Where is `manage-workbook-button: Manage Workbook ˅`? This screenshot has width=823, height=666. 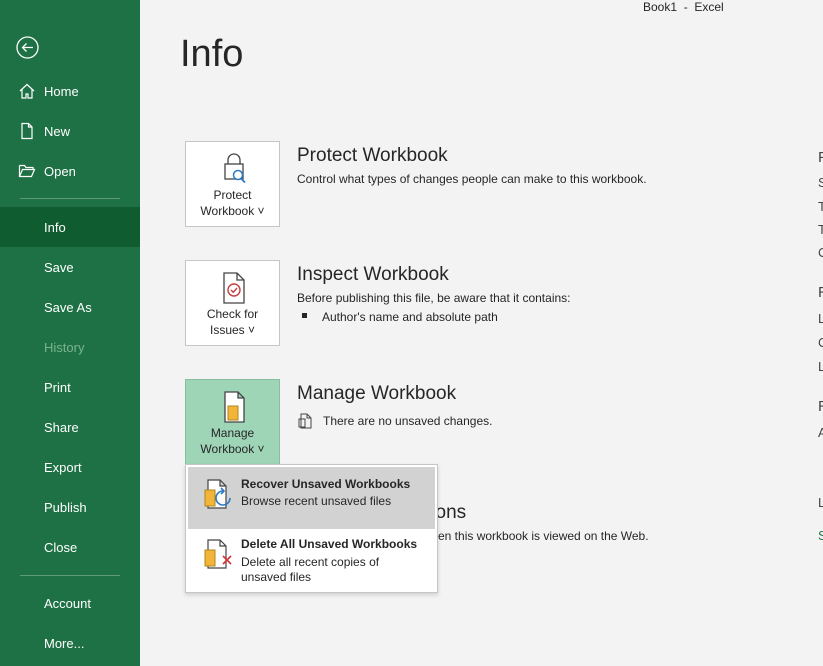
manage-workbook-button: Manage Workbook ˅ is located at coordinates (232, 422).